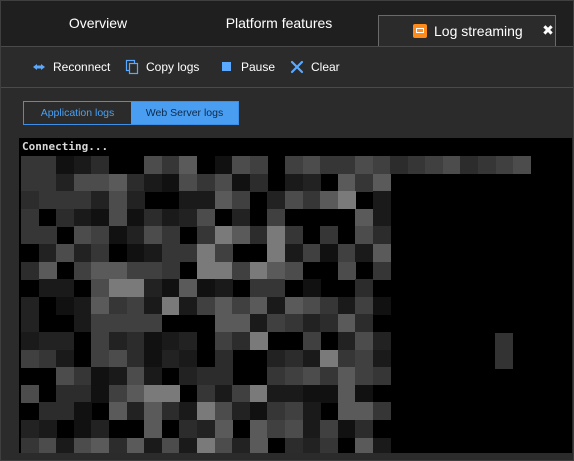 This screenshot has height=461, width=574. I want to click on reconnect-button: Reconnect, so click(70, 67).